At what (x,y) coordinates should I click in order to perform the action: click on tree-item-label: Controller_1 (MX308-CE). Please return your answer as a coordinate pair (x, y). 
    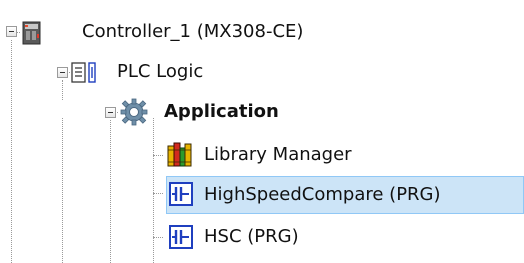
    Looking at the image, I should click on (192, 32).